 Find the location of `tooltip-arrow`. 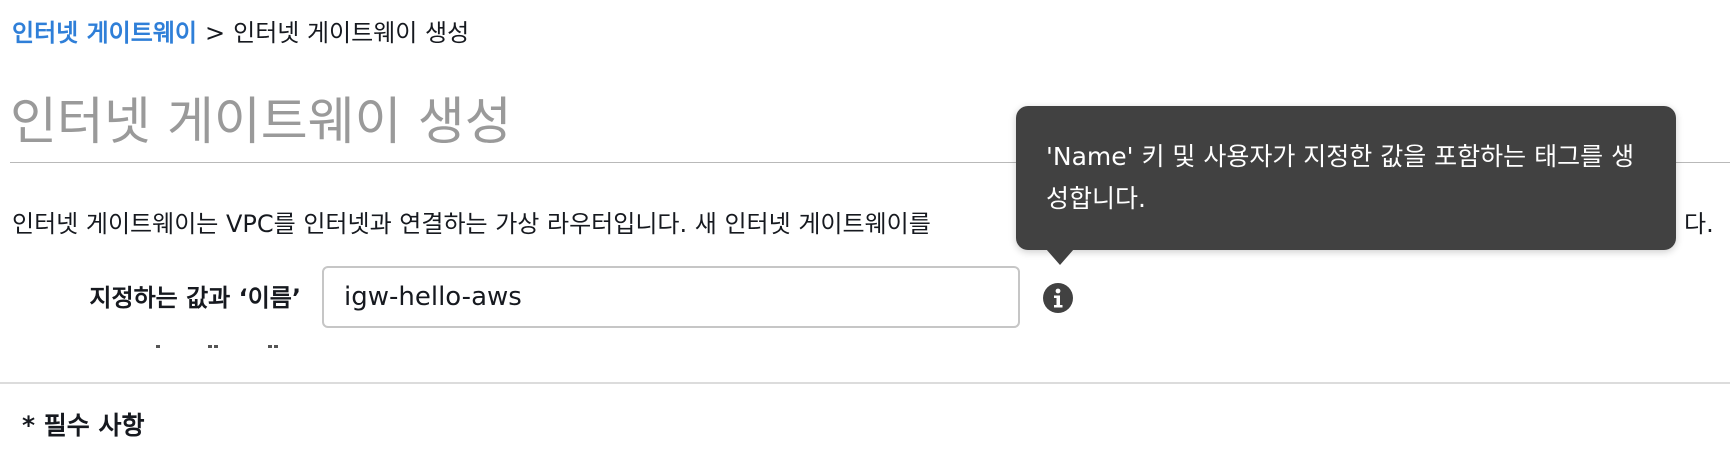

tooltip-arrow is located at coordinates (1060, 257).